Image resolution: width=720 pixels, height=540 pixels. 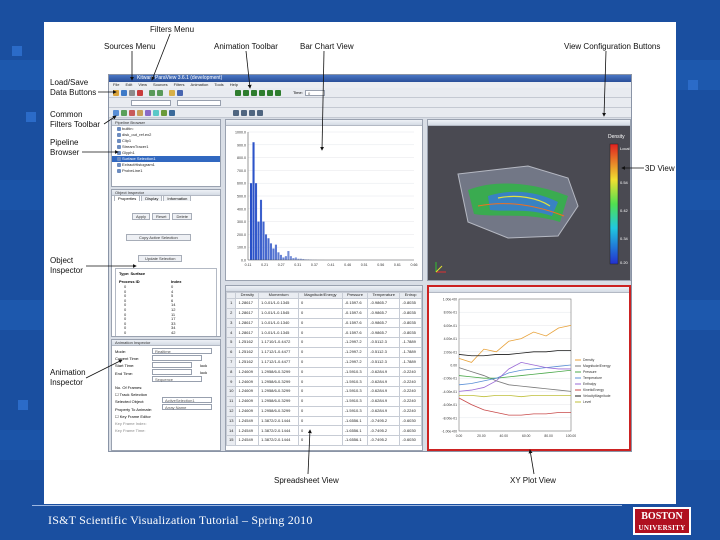 I want to click on footer-divider, so click(x=327, y=505).